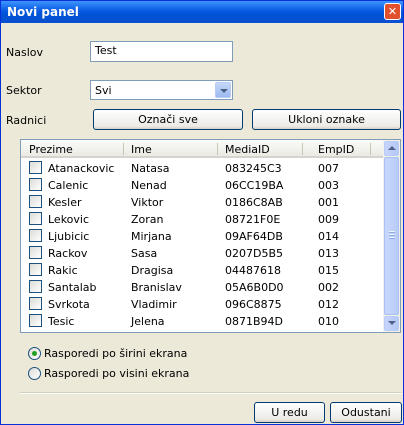 The image size is (404, 425). What do you see at coordinates (202, 321) in the screenshot?
I see `table-row: Tesic Jelena 0871B94D 010` at bounding box center [202, 321].